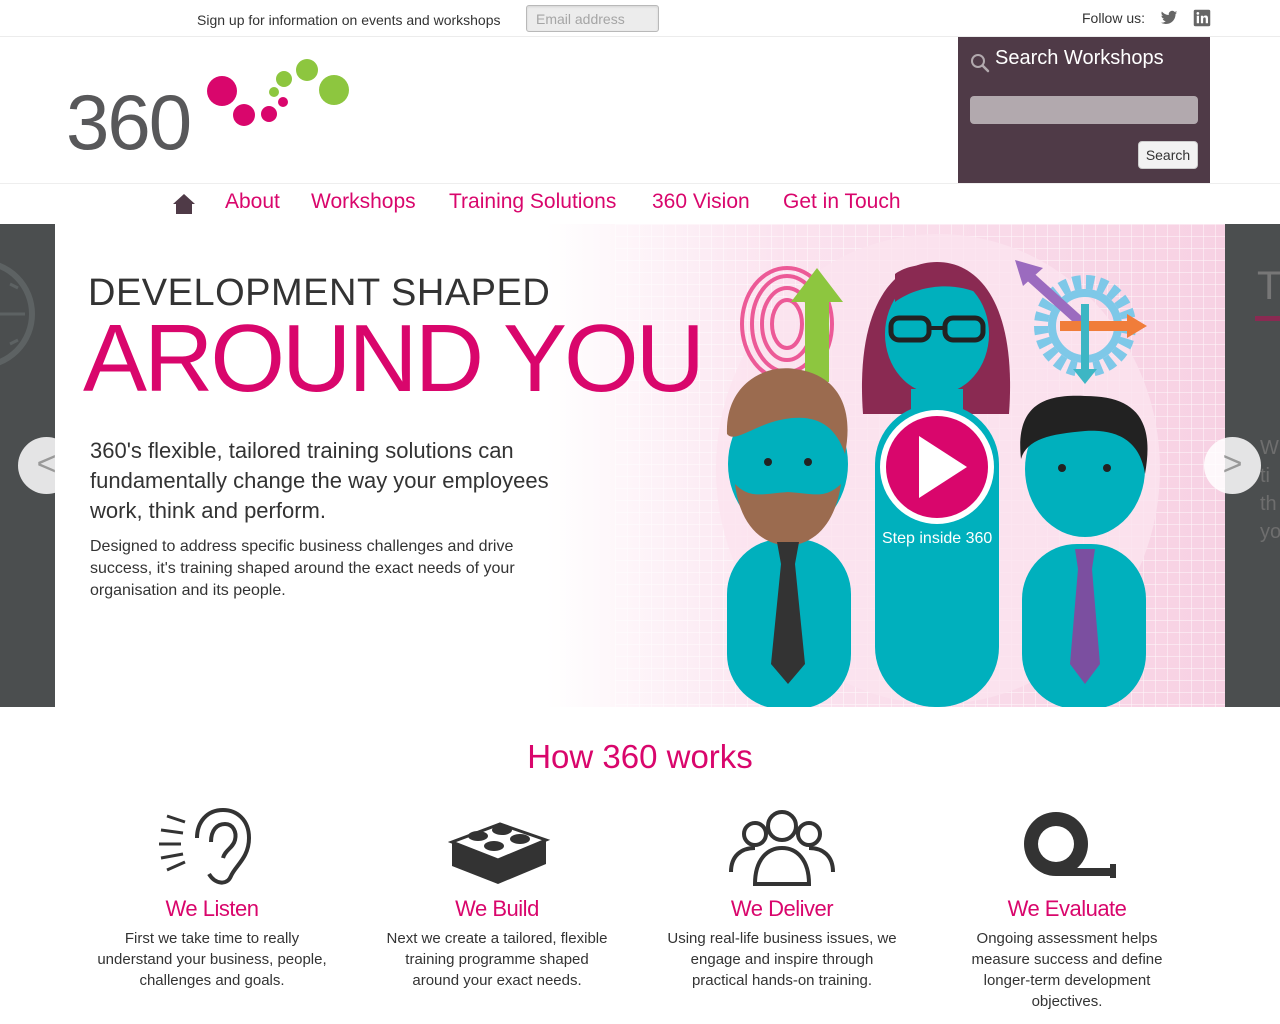  I want to click on search-workshops-panel: Search Workshops Search, so click(1084, 110).